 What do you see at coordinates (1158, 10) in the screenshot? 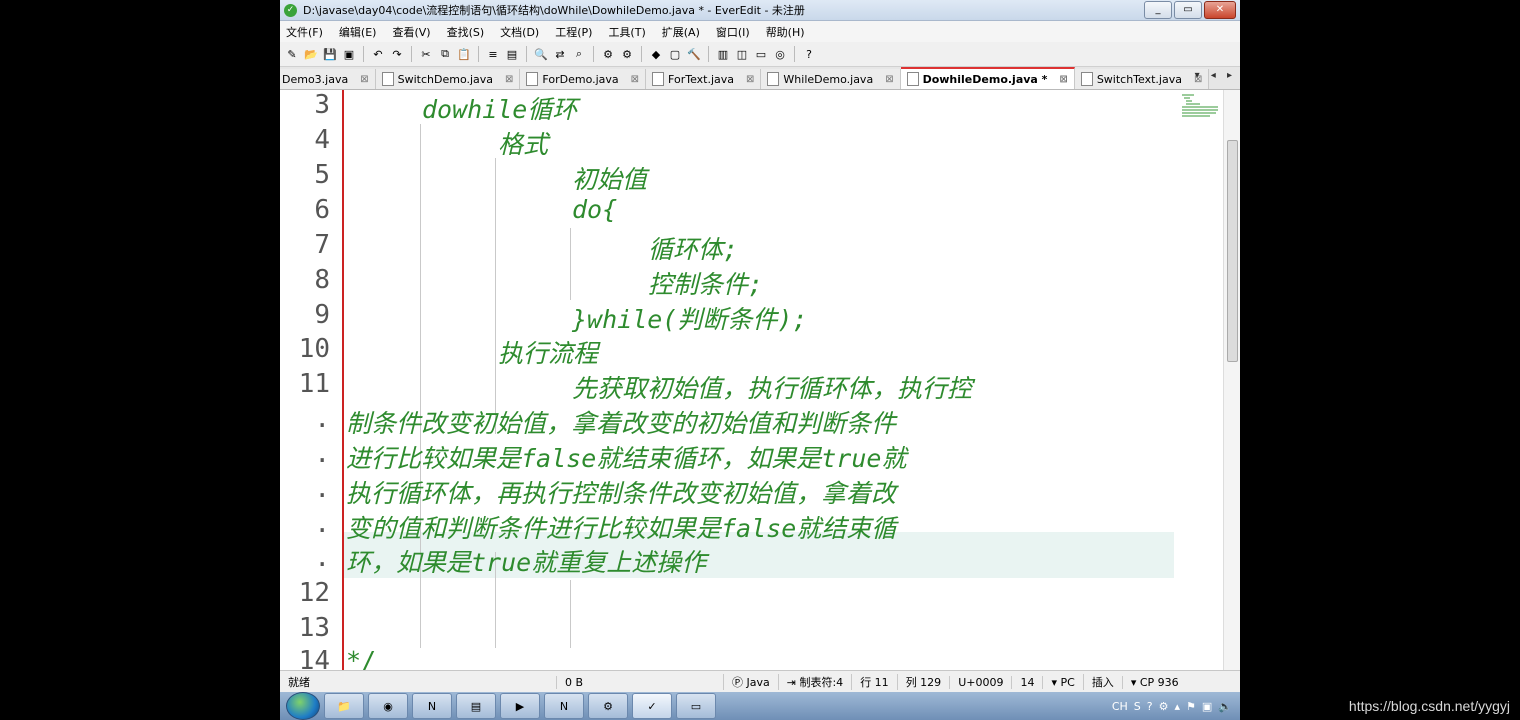
I see `minimize-button: _` at bounding box center [1158, 10].